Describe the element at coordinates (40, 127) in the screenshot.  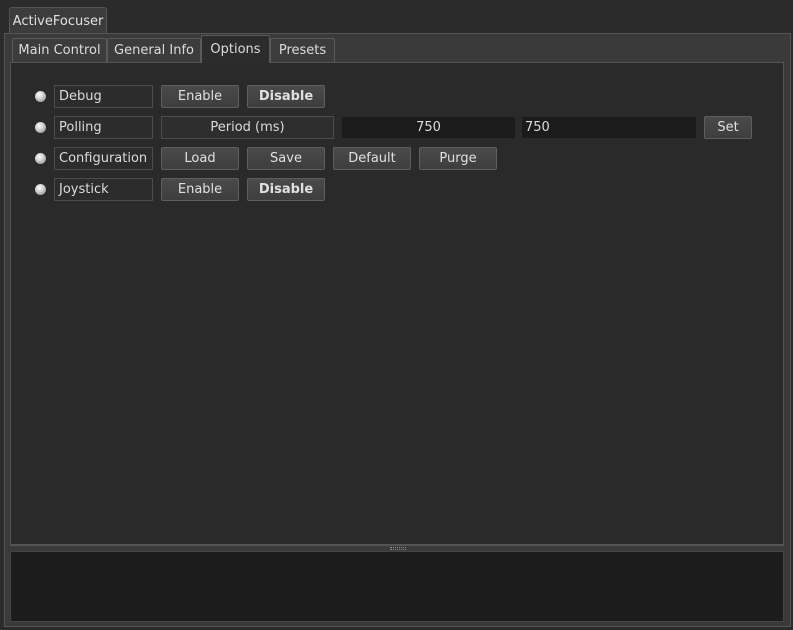
I see `polling-status-led-icon` at that location.